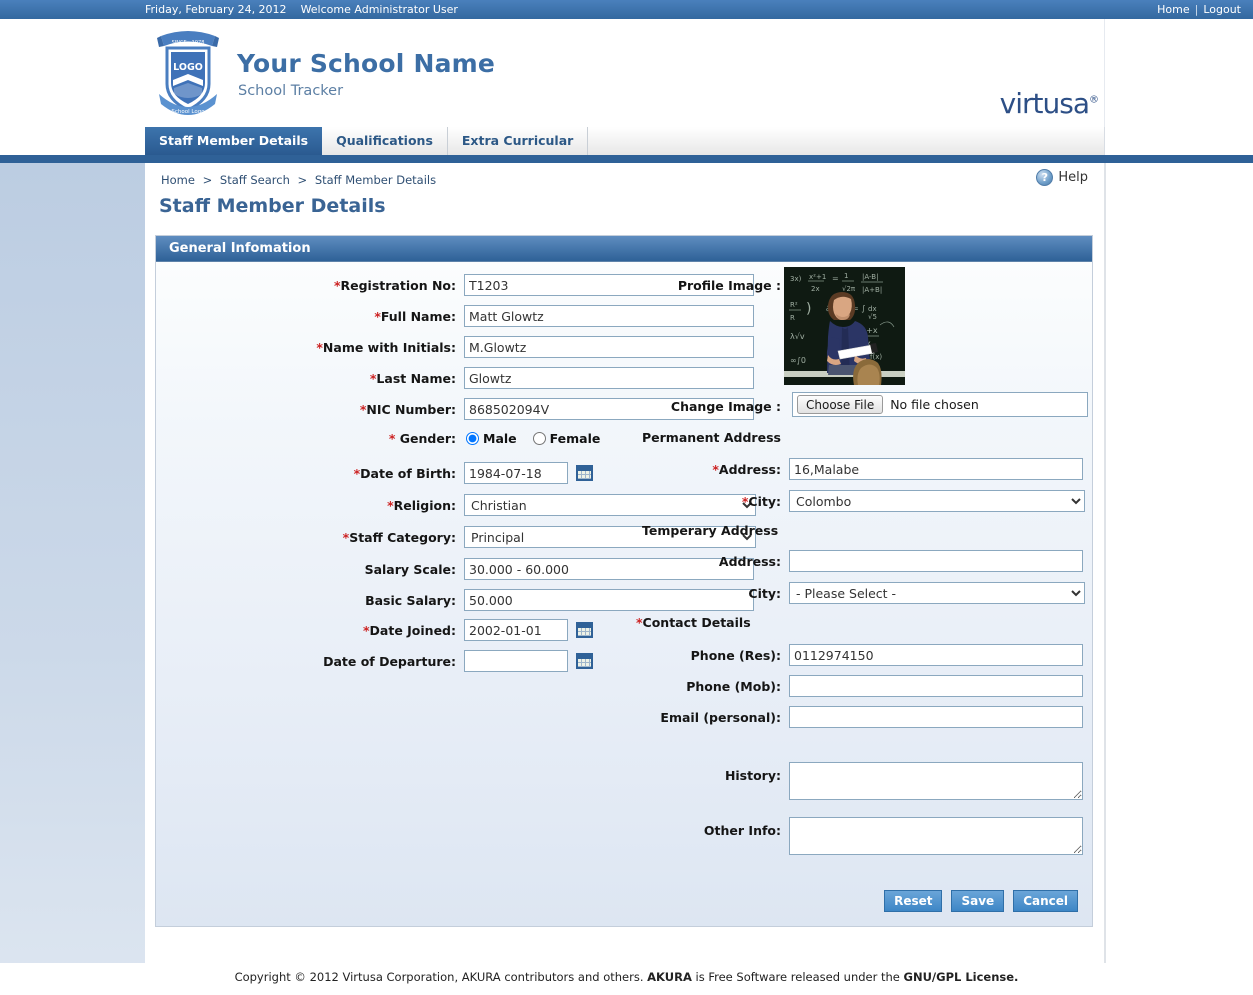  Describe the element at coordinates (516, 630) in the screenshot. I see `date-joined-input` at that location.